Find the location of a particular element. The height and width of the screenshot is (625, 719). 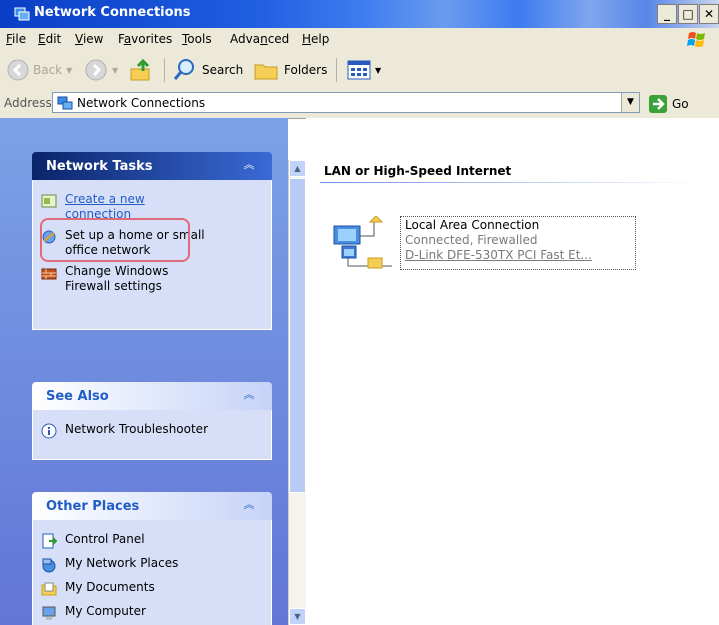

menu-view: View is located at coordinates (89, 39).